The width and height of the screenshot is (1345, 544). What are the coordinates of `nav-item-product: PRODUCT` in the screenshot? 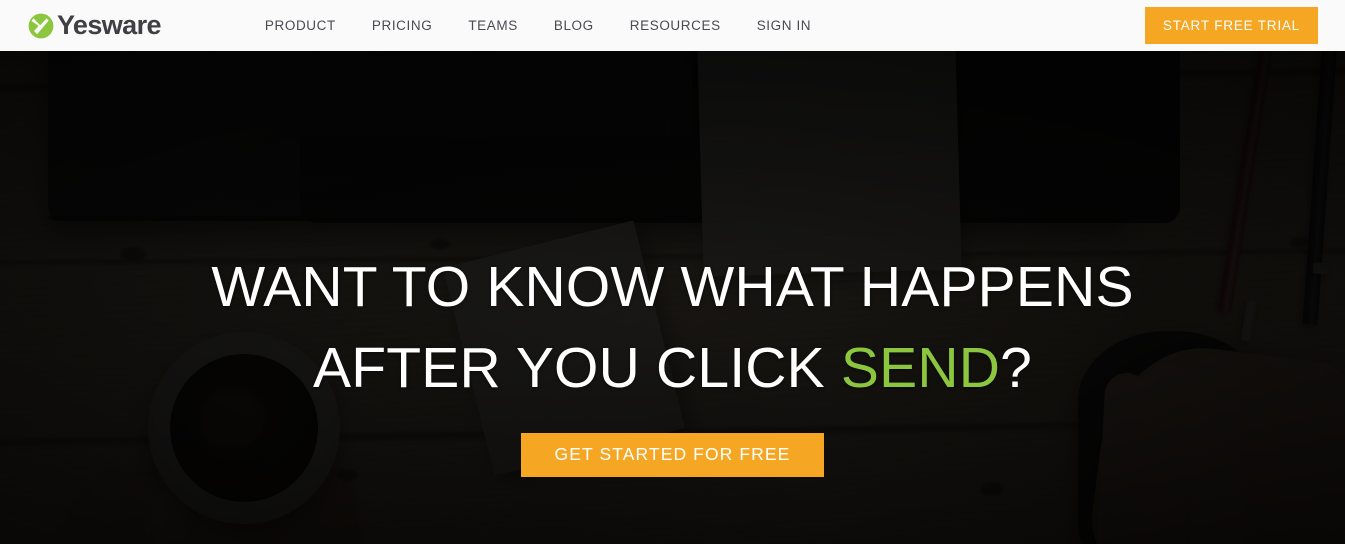 It's located at (300, 25).